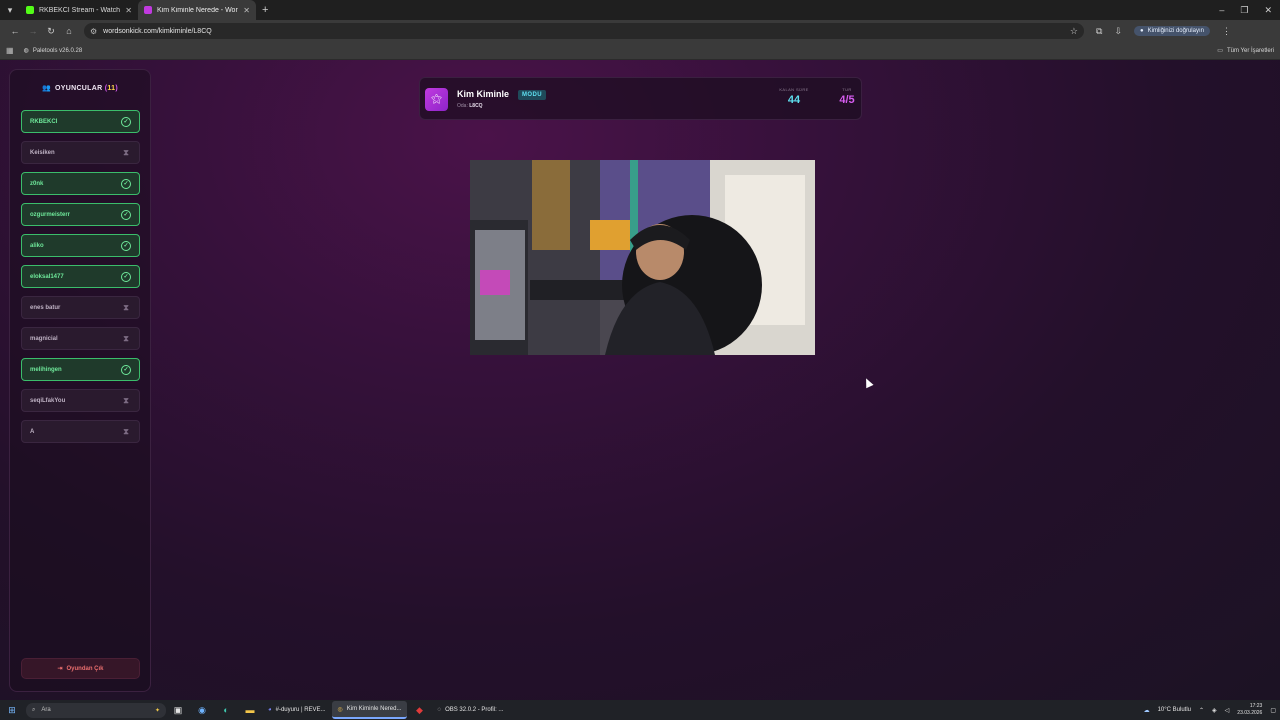  I want to click on maximize-icon: ❐, so click(1244, 10).